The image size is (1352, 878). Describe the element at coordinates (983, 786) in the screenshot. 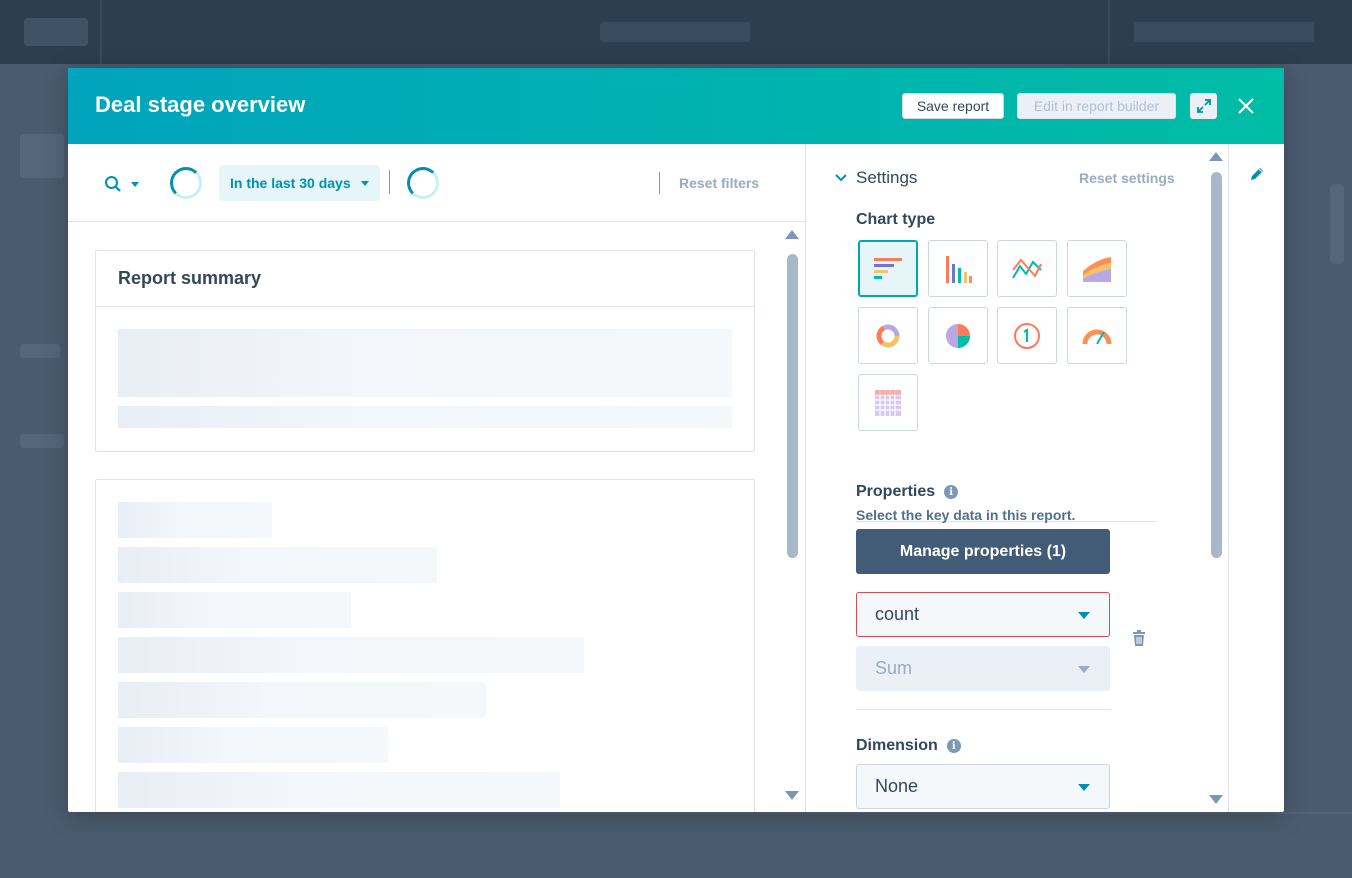

I see `dimension-select: None` at that location.